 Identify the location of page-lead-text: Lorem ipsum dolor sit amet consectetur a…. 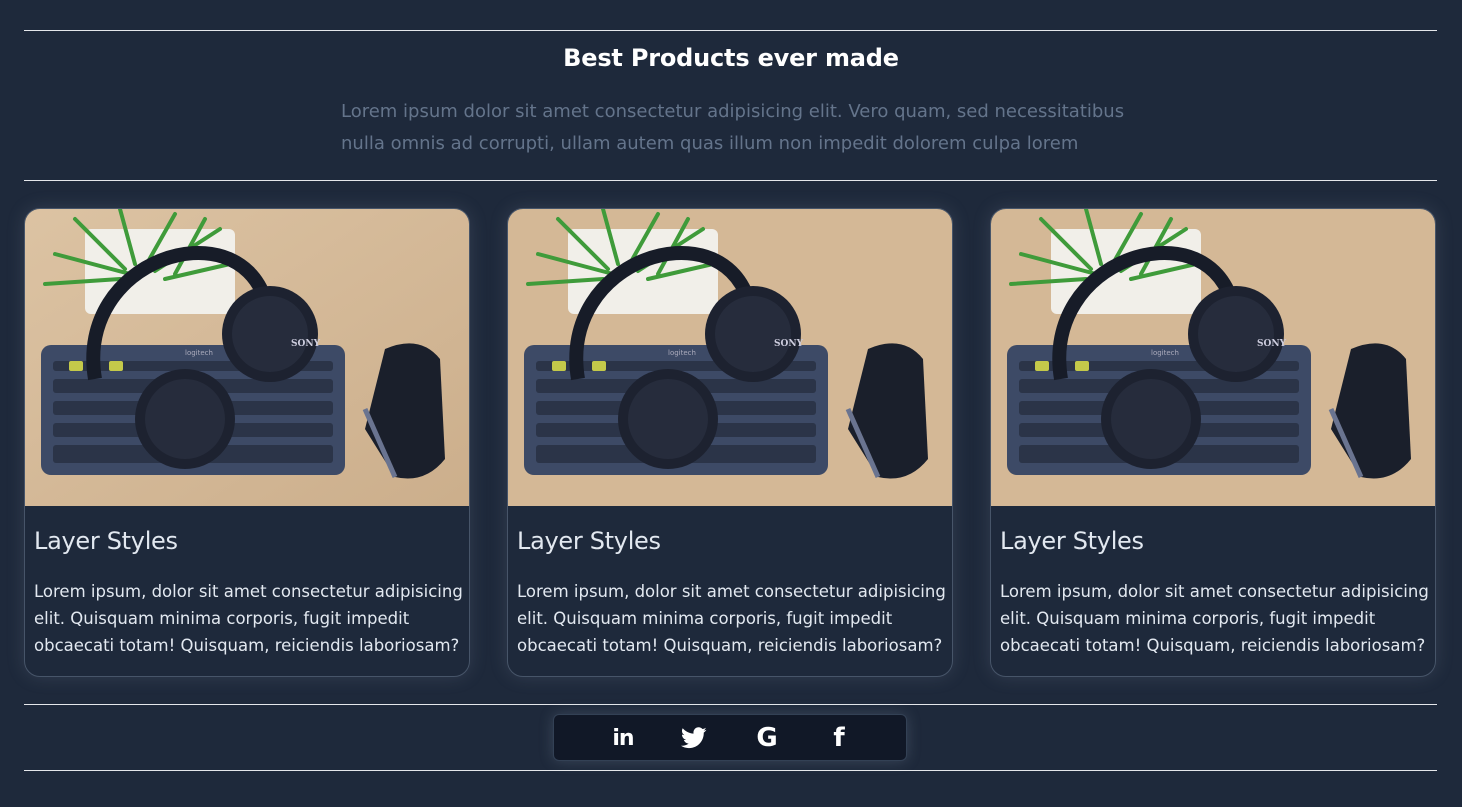
(733, 127).